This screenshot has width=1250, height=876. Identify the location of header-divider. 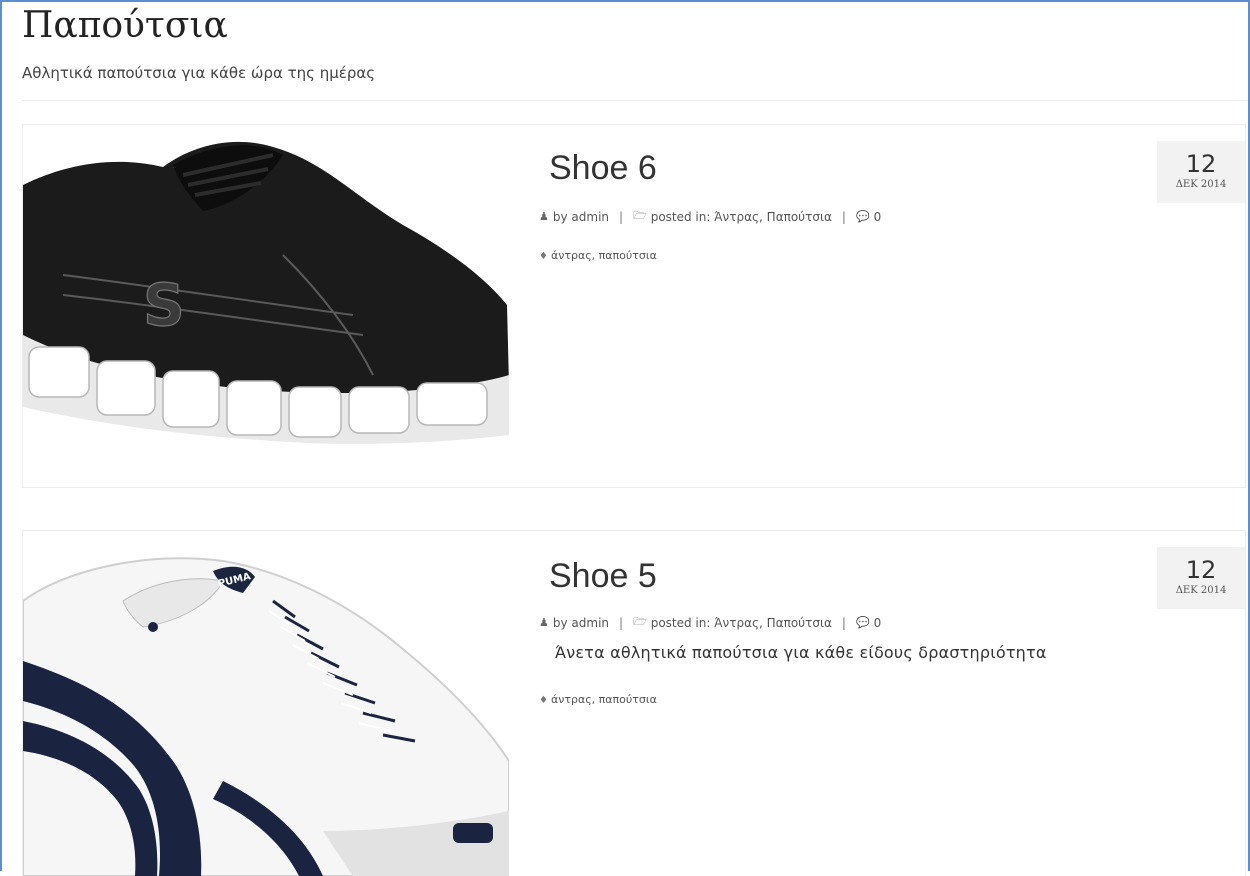
(635, 100).